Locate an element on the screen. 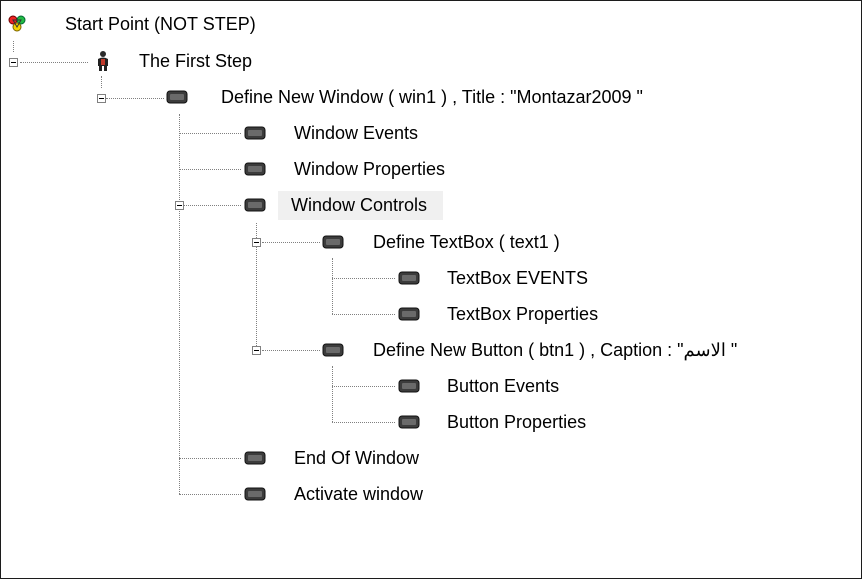 The image size is (862, 579). tree-node-activate-window: Activate window is located at coordinates (335, 494).